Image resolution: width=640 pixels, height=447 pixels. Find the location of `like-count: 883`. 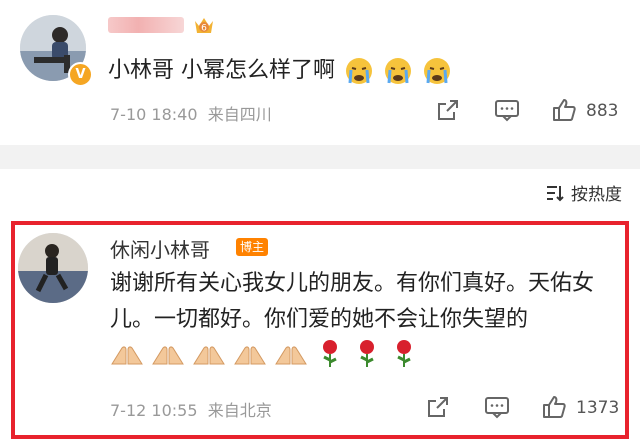

like-count: 883 is located at coordinates (602, 111).